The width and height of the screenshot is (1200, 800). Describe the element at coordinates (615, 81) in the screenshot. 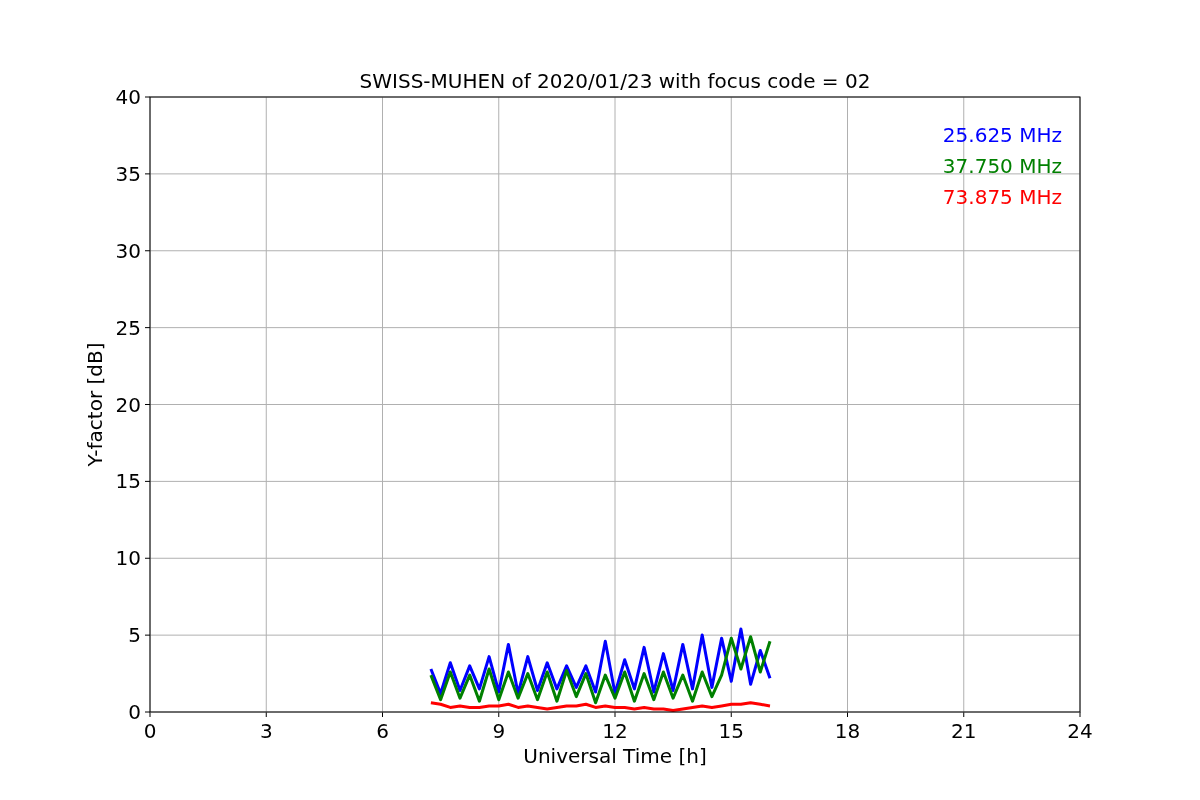

I see `chart-title: SWISS-MUHEN of 2020/01/23 with focus code = 02` at that location.